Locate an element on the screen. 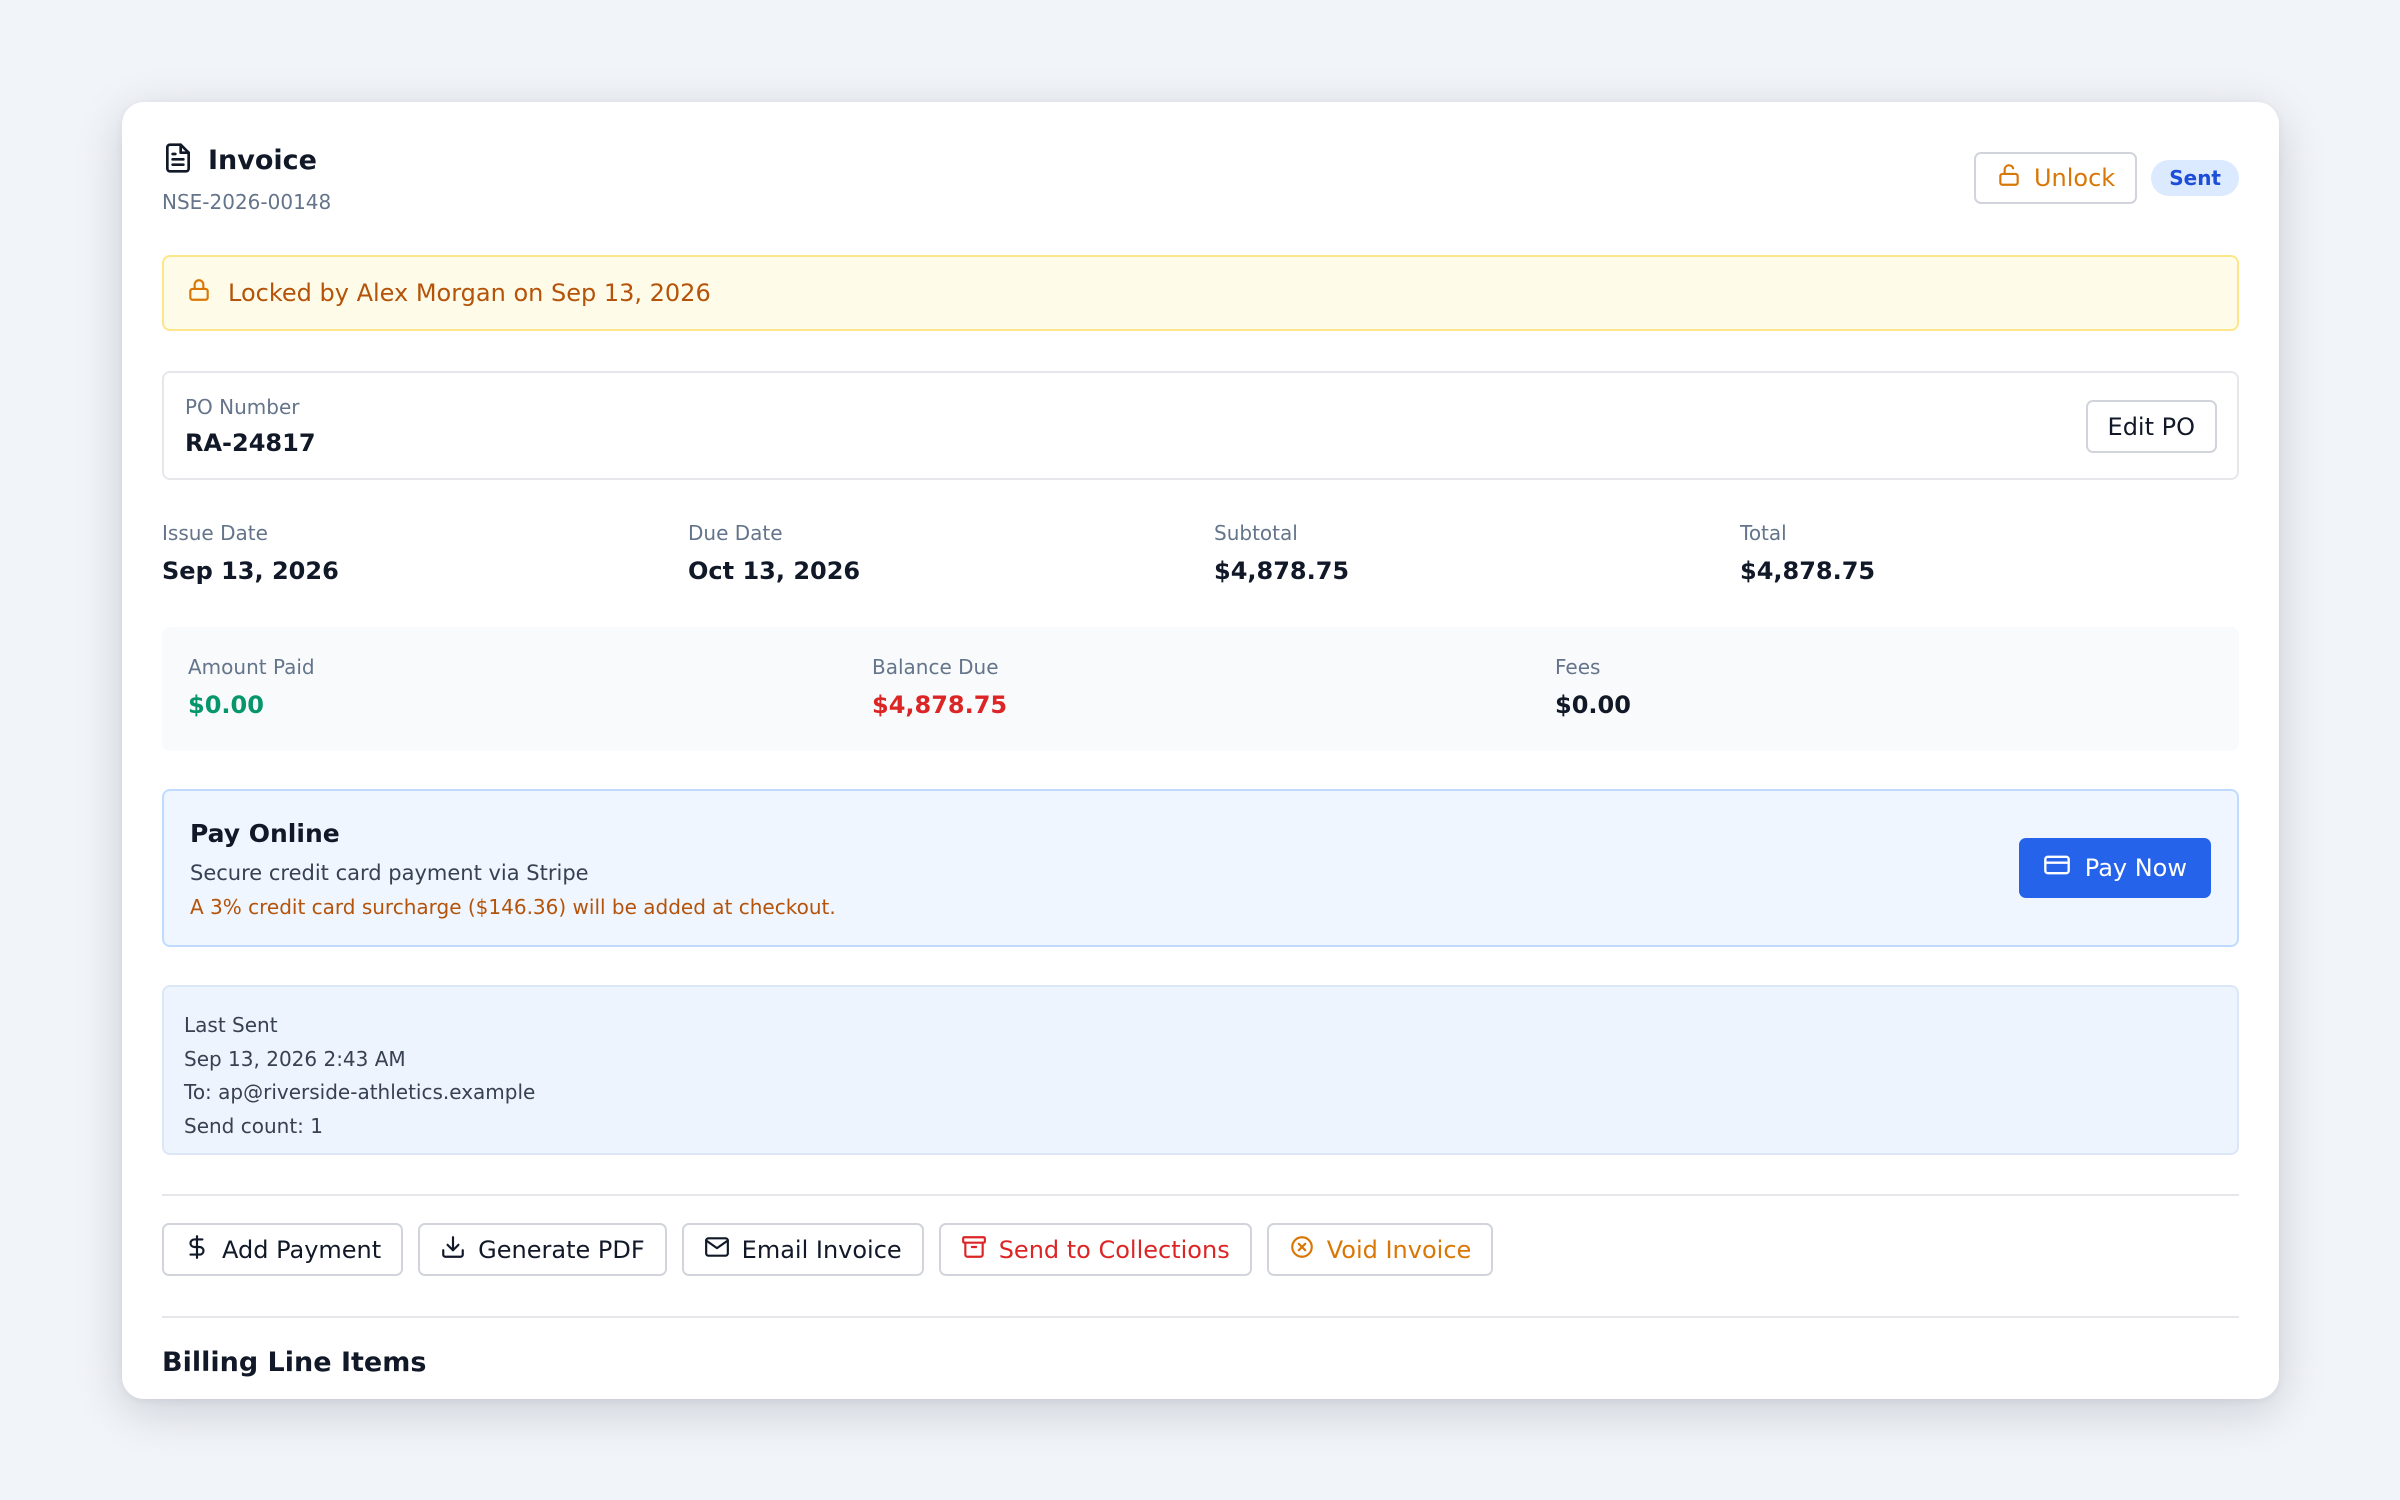  pay-now-button: Pay Now is located at coordinates (2114, 868).